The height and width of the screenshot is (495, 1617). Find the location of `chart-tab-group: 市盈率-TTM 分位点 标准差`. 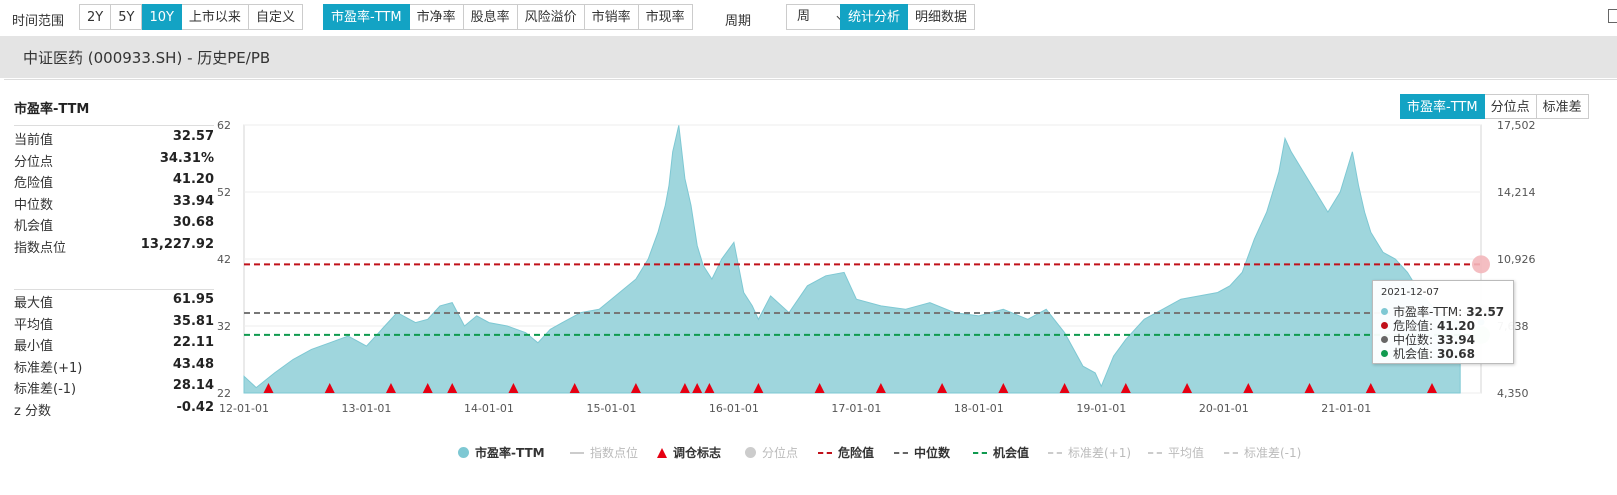

chart-tab-group: 市盈率-TTM 分位点 标准差 is located at coordinates (1494, 106).